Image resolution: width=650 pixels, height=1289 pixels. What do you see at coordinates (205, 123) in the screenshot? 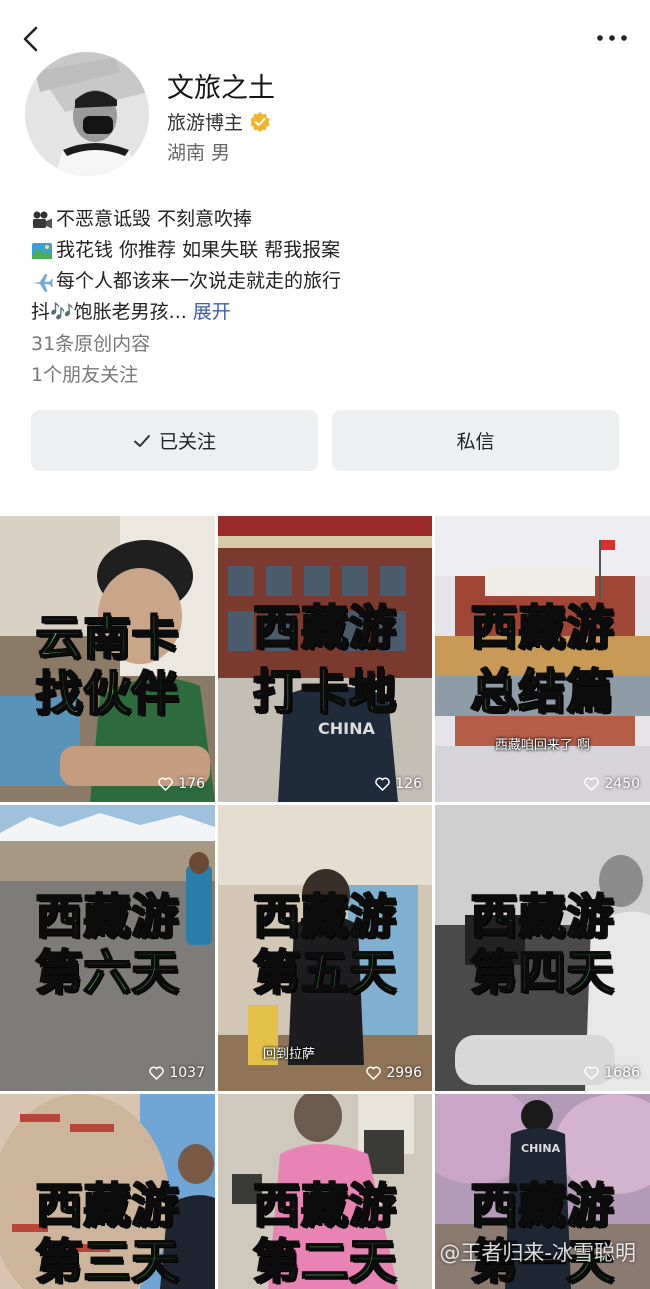
I see `role-label: 旅游博主` at bounding box center [205, 123].